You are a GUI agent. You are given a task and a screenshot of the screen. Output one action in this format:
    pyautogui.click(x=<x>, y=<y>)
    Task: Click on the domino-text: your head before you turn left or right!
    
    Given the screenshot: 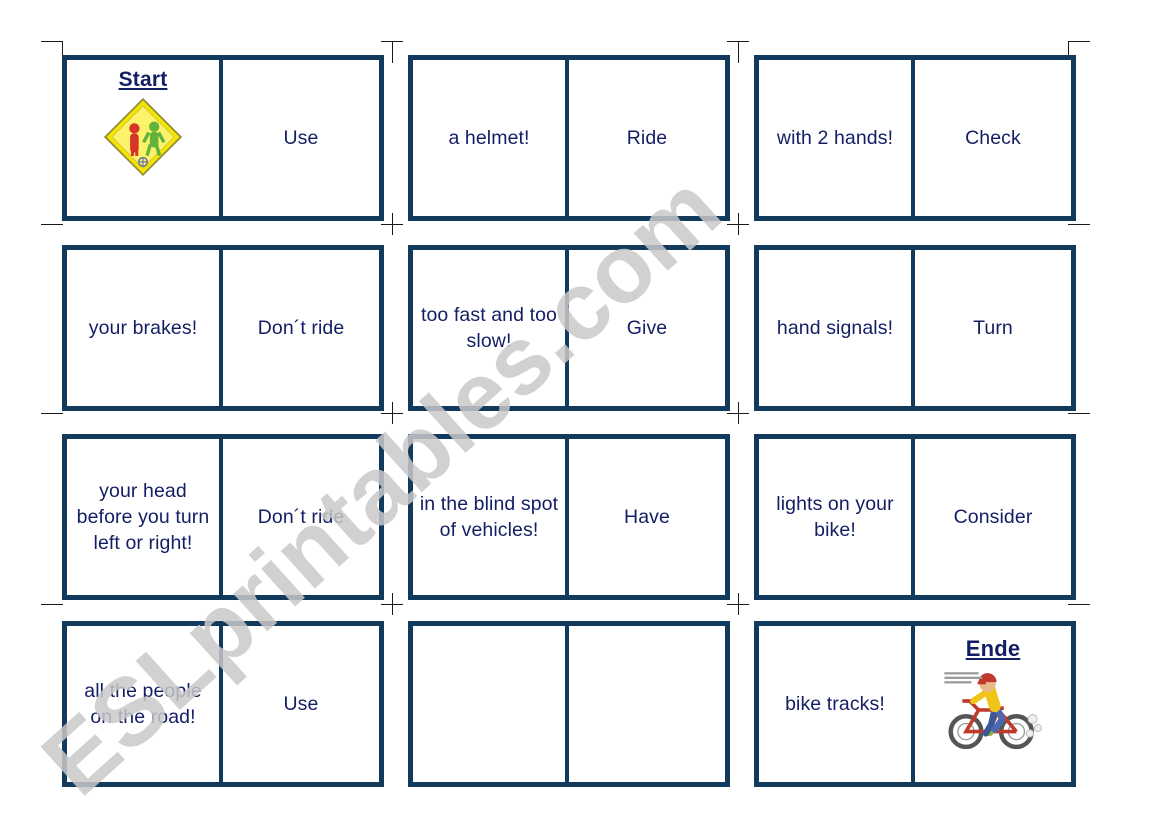 What is the action you would take?
    pyautogui.click(x=143, y=517)
    